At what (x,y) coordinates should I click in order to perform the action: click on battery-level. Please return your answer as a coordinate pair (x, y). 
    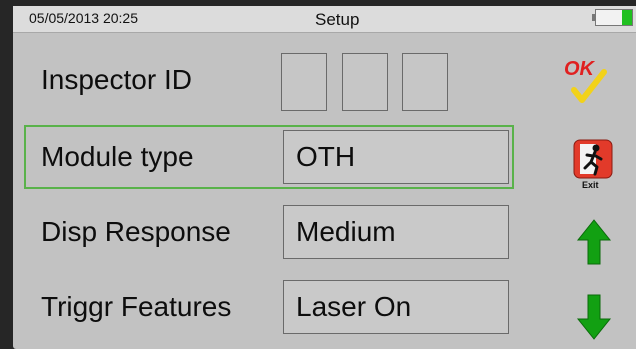
    Looking at the image, I should click on (627, 17).